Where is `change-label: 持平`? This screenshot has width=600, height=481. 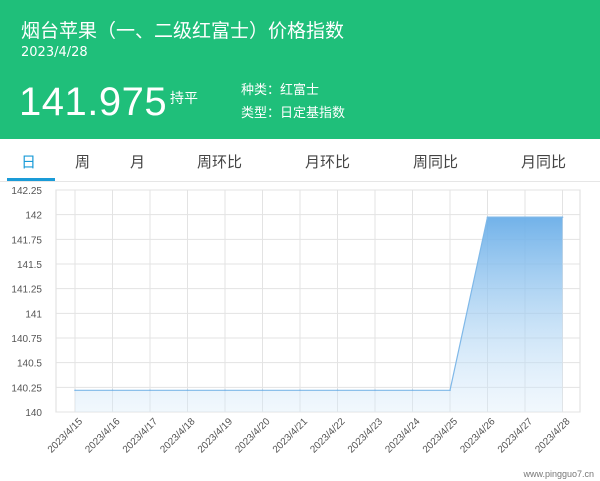 change-label: 持平 is located at coordinates (184, 99).